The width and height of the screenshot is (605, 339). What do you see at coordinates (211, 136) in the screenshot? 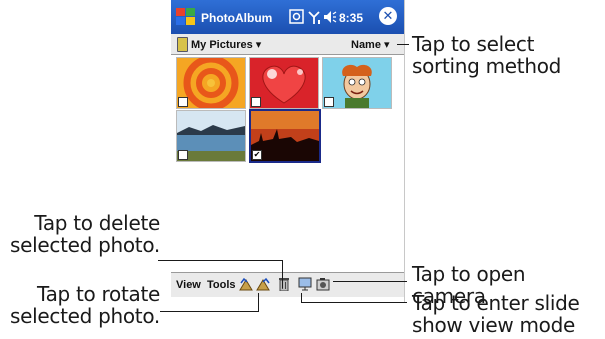
I see `thumbnail-lake-landscape` at bounding box center [211, 136].